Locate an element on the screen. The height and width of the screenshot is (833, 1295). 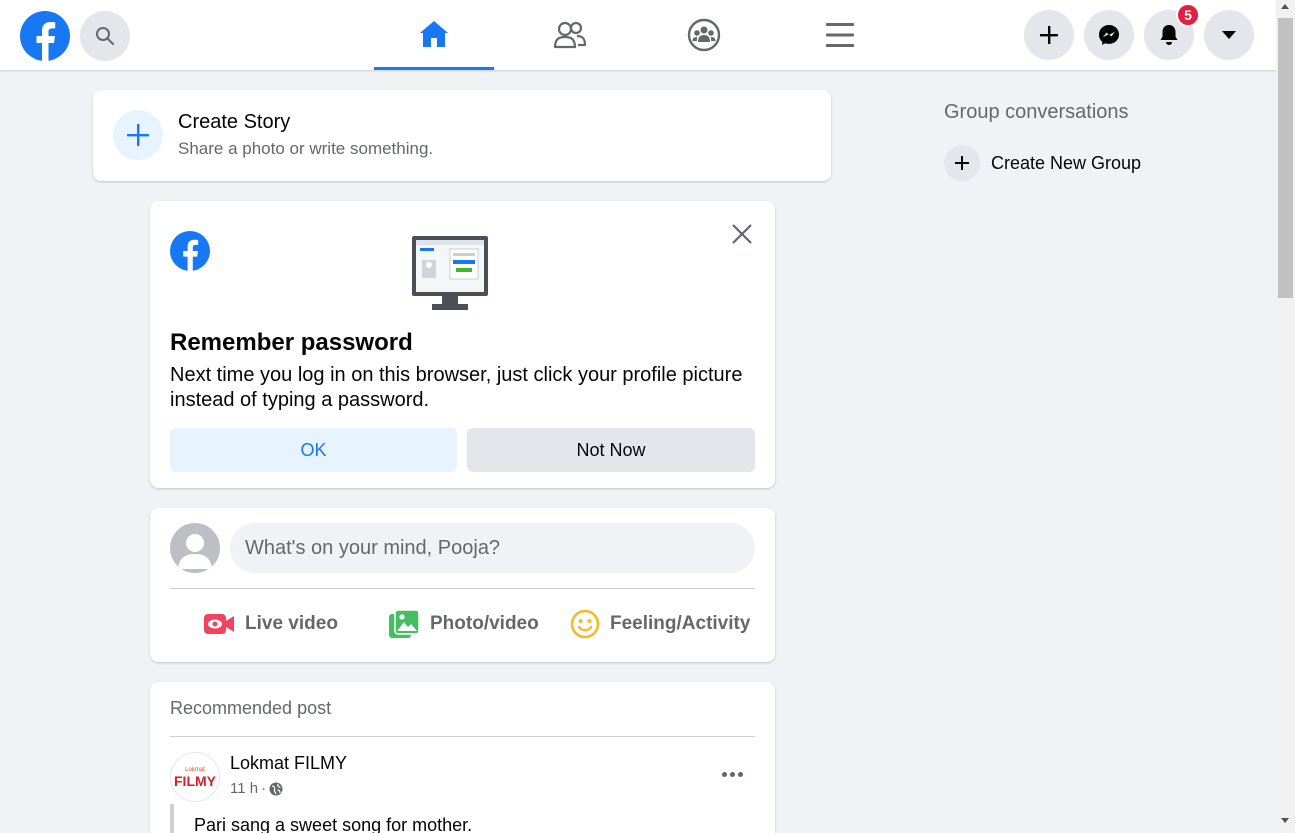
create-new-group-button: Create New Group is located at coordinates (1042, 163).